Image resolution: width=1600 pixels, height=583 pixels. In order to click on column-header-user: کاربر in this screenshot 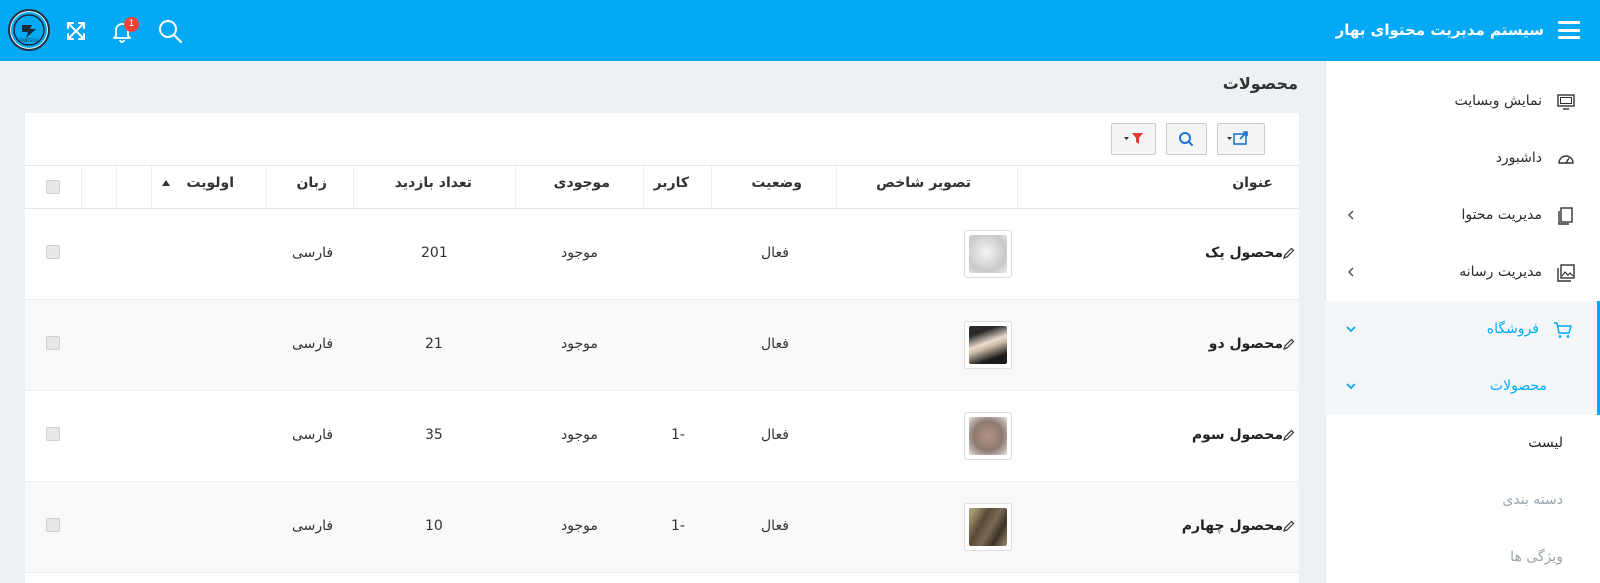, I will do `click(677, 187)`.